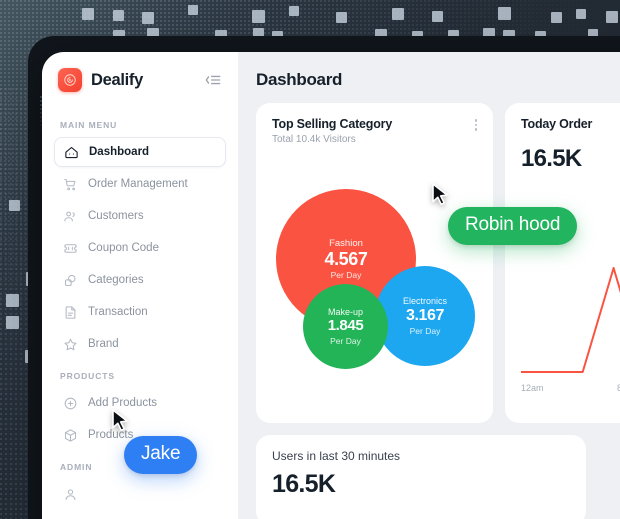 The height and width of the screenshot is (519, 620). Describe the element at coordinates (116, 216) in the screenshot. I see `sidebar-item-label: Customers` at that location.